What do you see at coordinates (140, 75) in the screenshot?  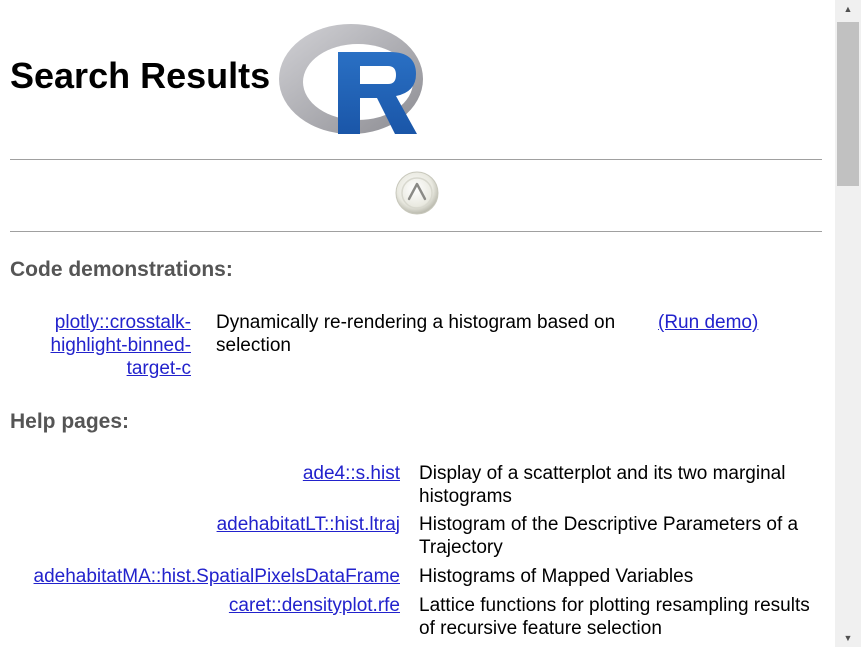 I see `page-title: Search Results` at bounding box center [140, 75].